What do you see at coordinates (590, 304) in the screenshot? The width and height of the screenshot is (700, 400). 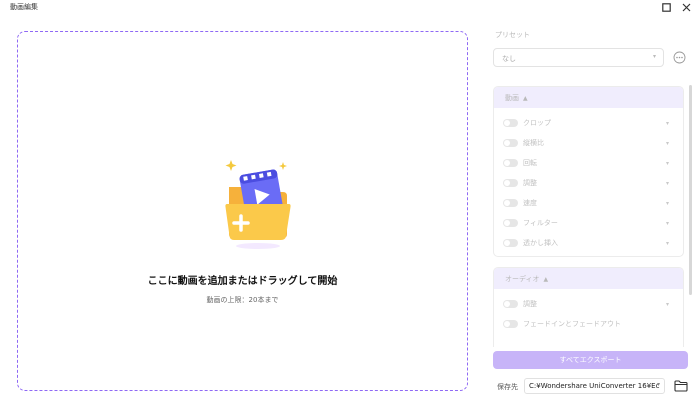 I see `audio-option-adjust: 調整 ▾` at bounding box center [590, 304].